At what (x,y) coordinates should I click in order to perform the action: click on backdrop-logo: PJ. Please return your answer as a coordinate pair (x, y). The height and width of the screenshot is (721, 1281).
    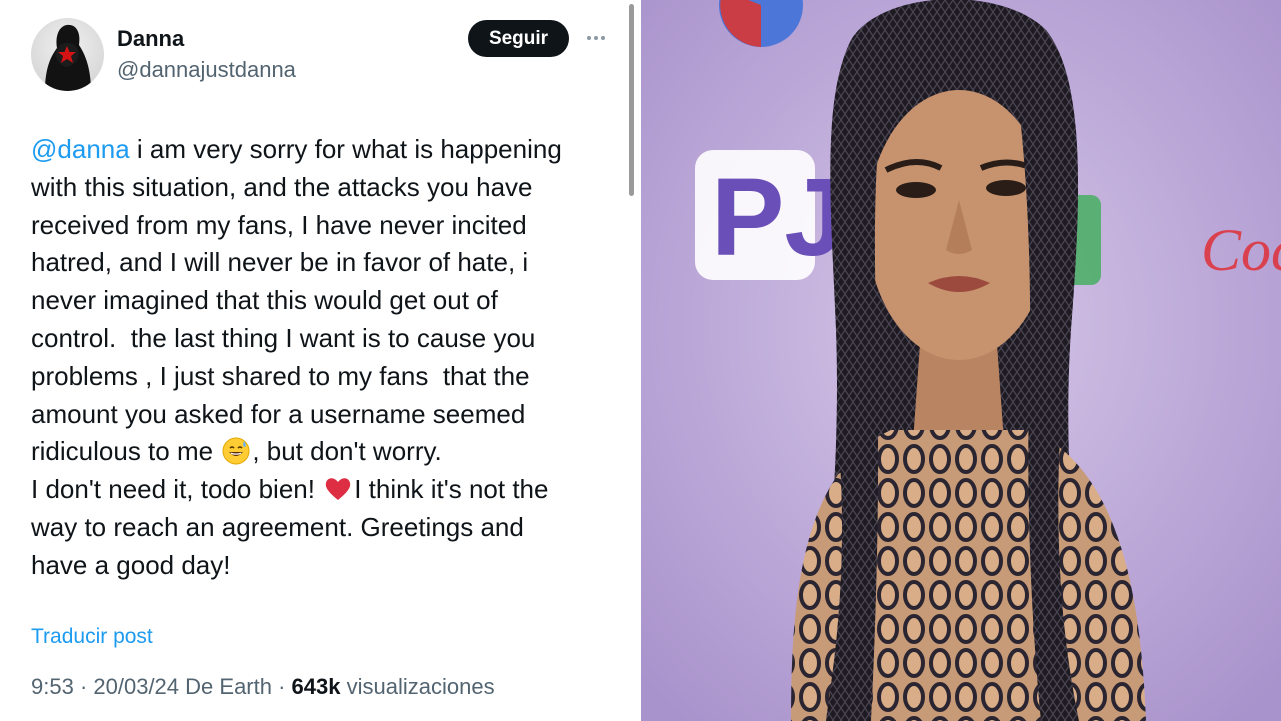
    Looking at the image, I should click on (778, 217).